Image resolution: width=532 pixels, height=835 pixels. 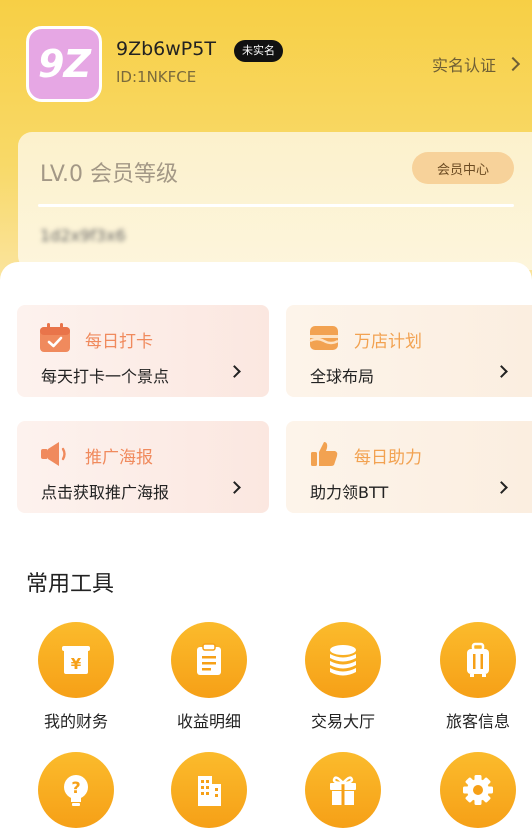 I want to click on task-subtitle: 每天打卡一个景点, so click(x=105, y=376).